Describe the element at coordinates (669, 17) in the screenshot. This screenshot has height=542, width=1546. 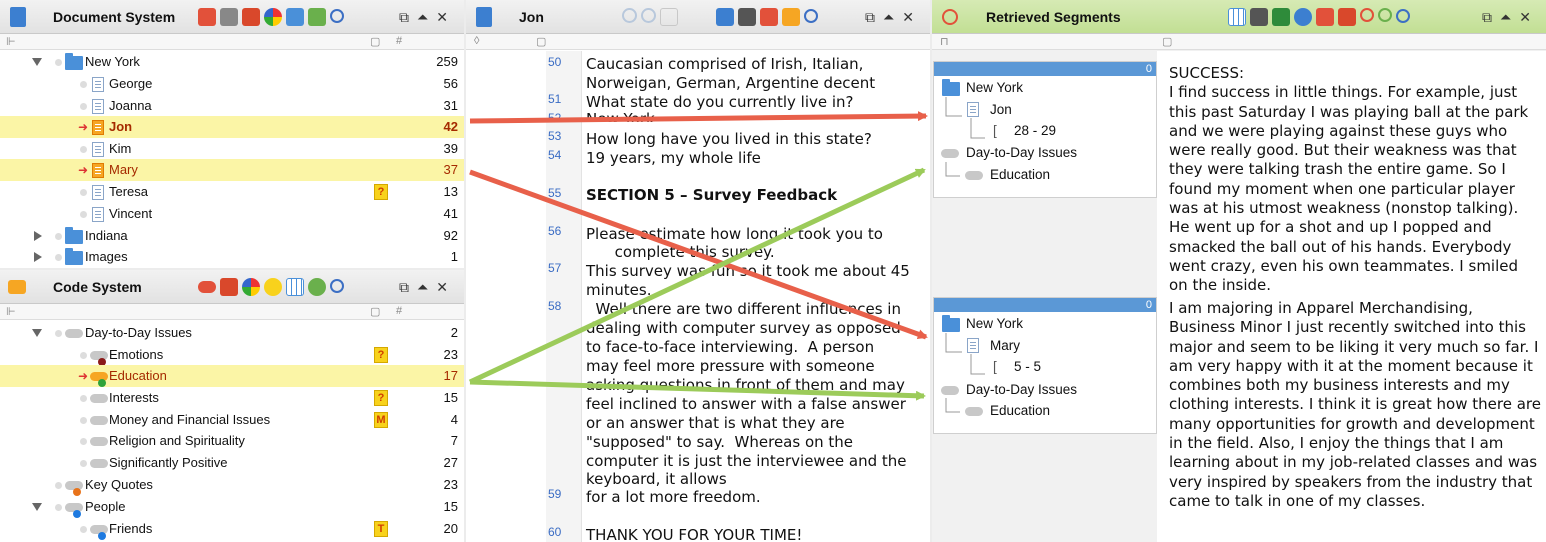
I see `zoom-reset-icon` at that location.